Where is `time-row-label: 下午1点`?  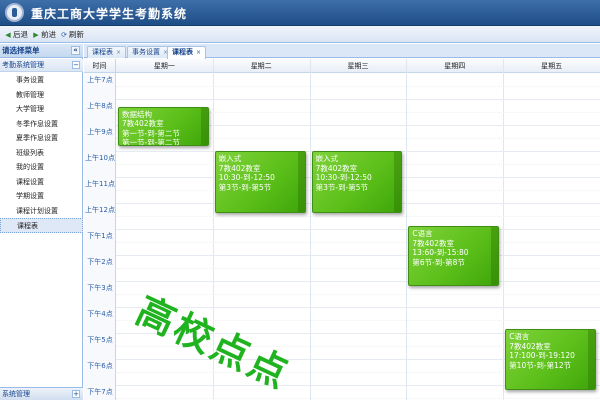 time-row-label: 下午1点 is located at coordinates (100, 236).